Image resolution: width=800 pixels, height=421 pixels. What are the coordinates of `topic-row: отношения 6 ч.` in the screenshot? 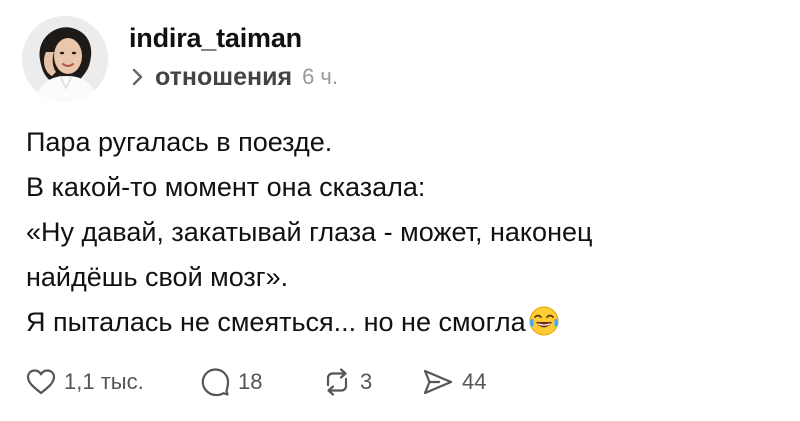 It's located at (233, 77).